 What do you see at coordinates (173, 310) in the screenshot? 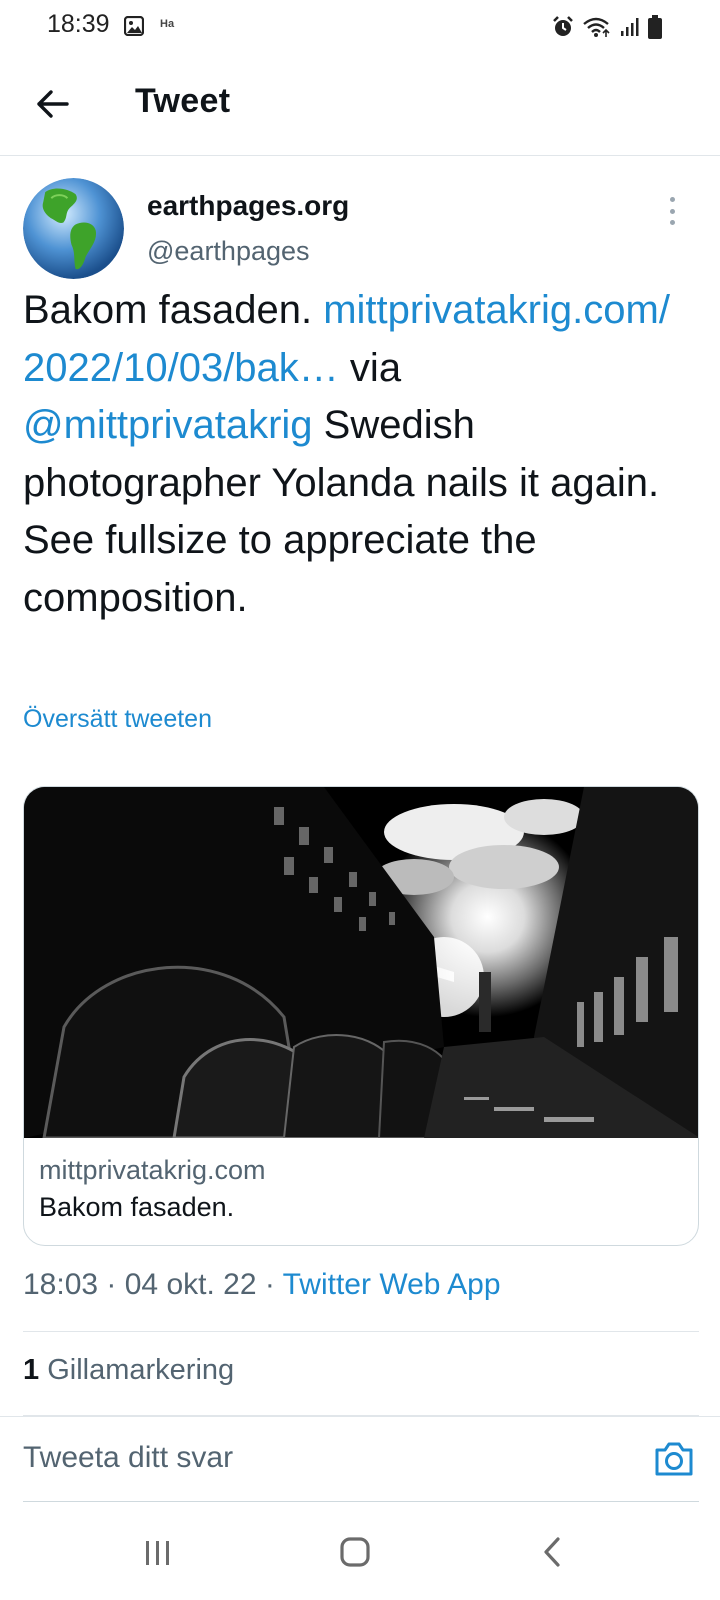
I see `tweet-text-part: Bakom fasaden.` at bounding box center [173, 310].